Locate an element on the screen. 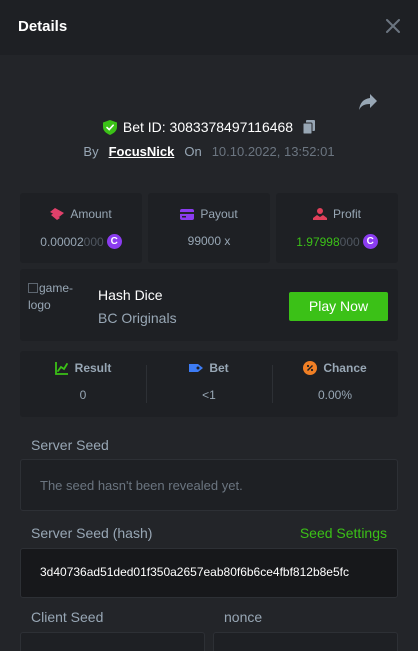 Image resolution: width=418 pixels, height=651 pixels. result-value: 0 is located at coordinates (83, 395).